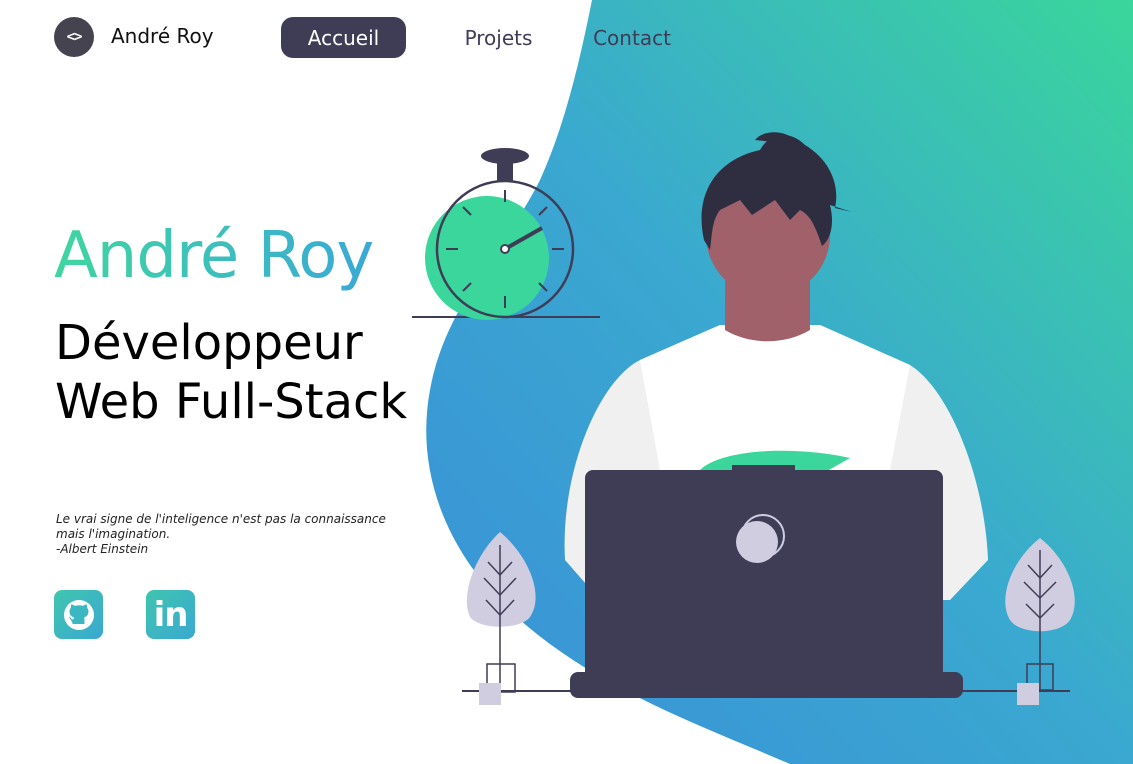 The width and height of the screenshot is (1133, 764). What do you see at coordinates (231, 372) in the screenshot?
I see `hero-title: Développeur Web Full-Stack` at bounding box center [231, 372].